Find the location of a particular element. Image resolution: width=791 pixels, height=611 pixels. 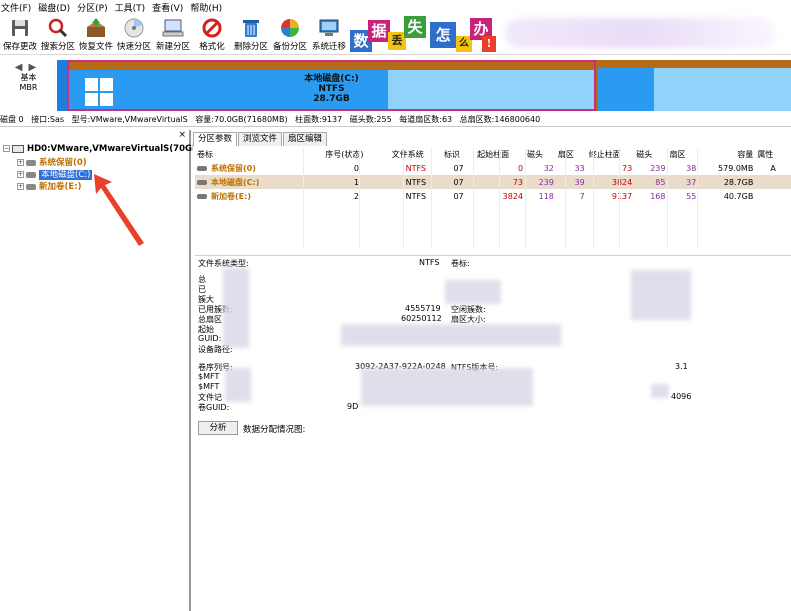

col-start-sector: 扇区 is located at coordinates (571, 154).